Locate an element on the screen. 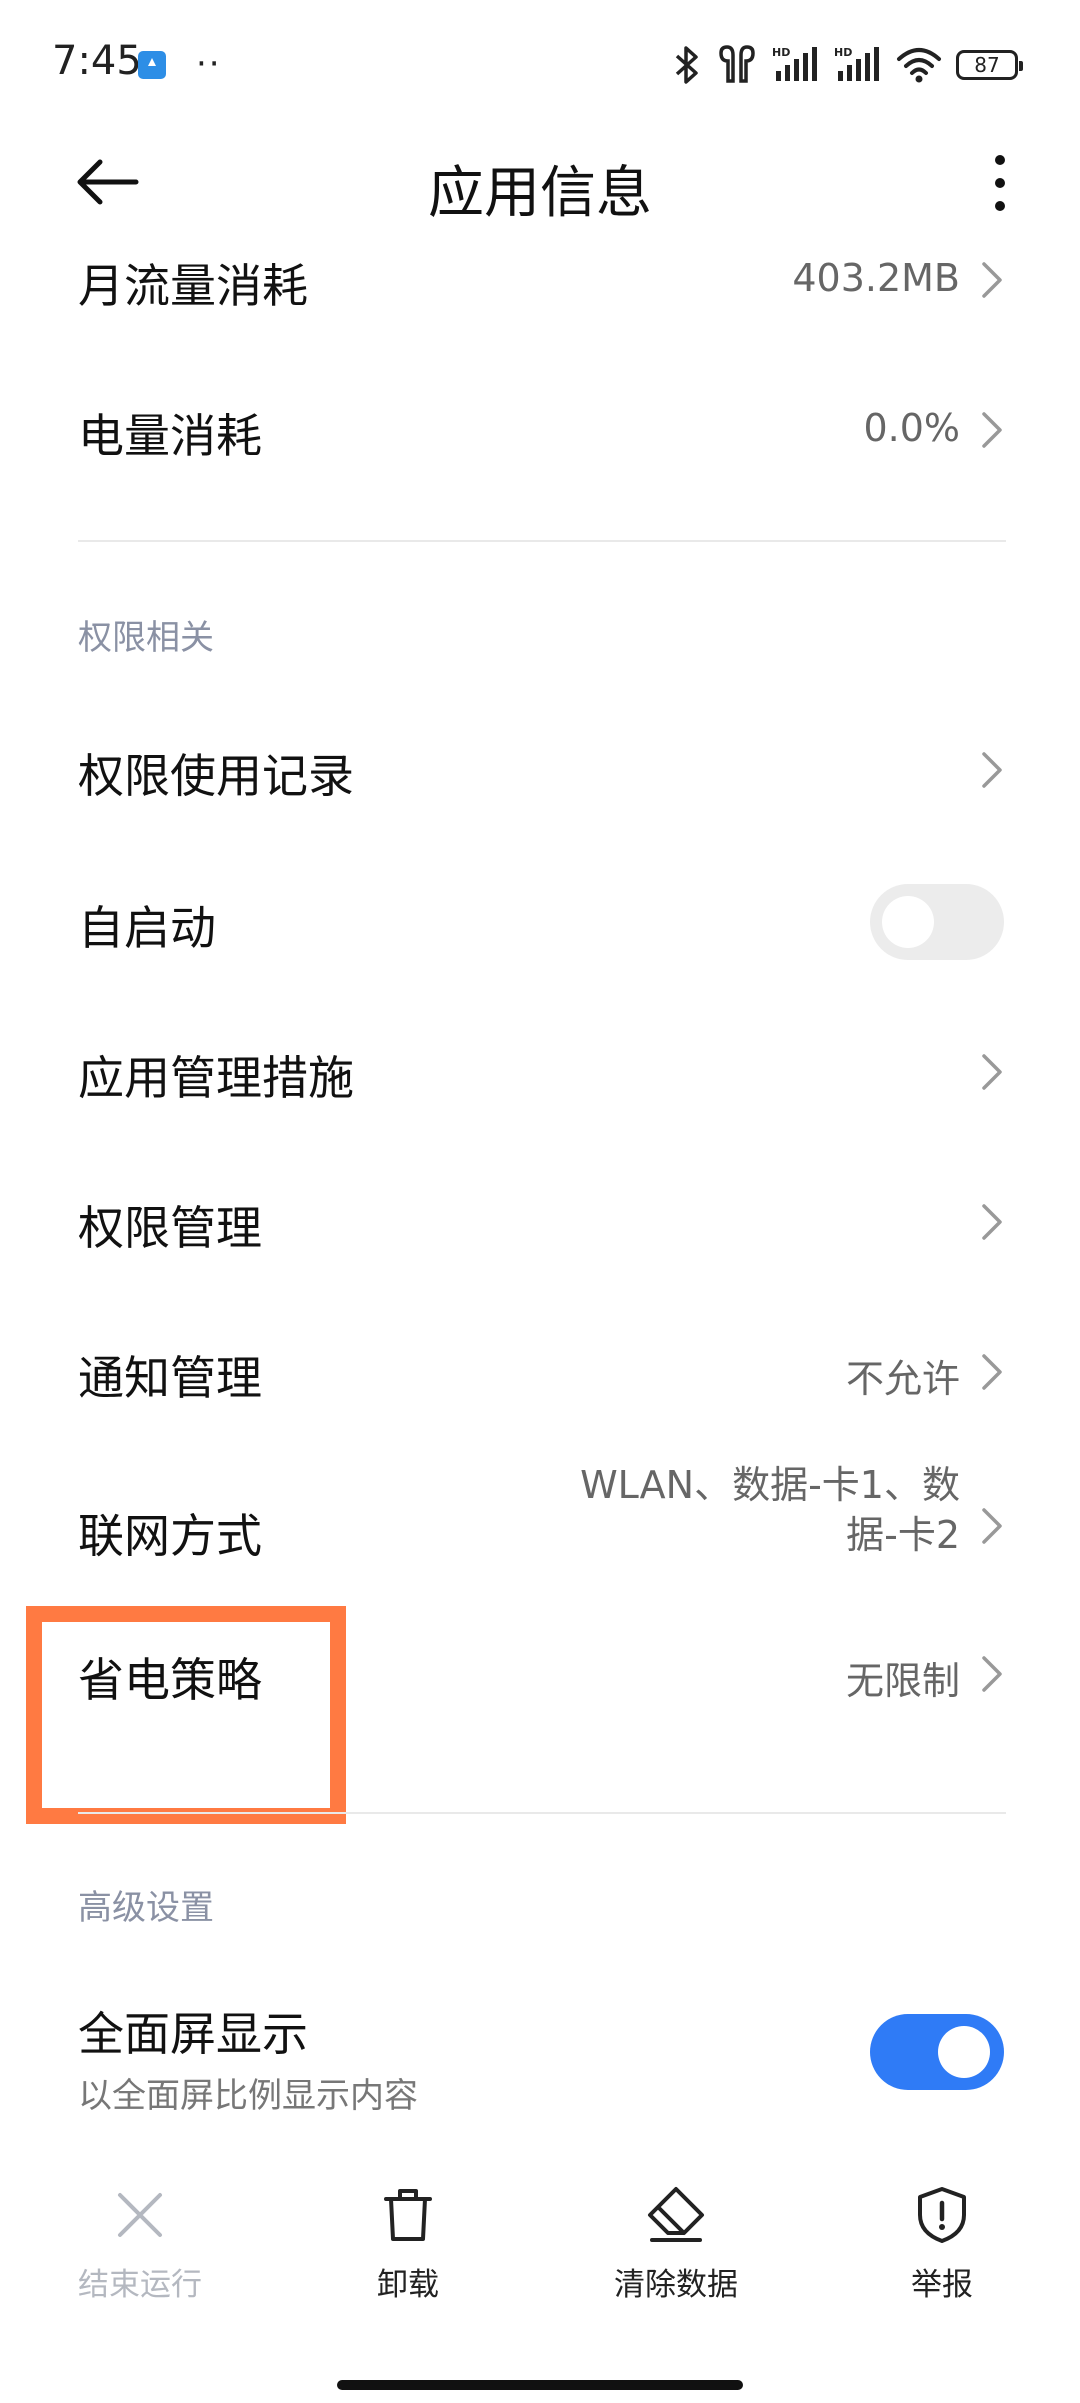 The width and height of the screenshot is (1080, 2403). bluetooth-icon is located at coordinates (686, 65).